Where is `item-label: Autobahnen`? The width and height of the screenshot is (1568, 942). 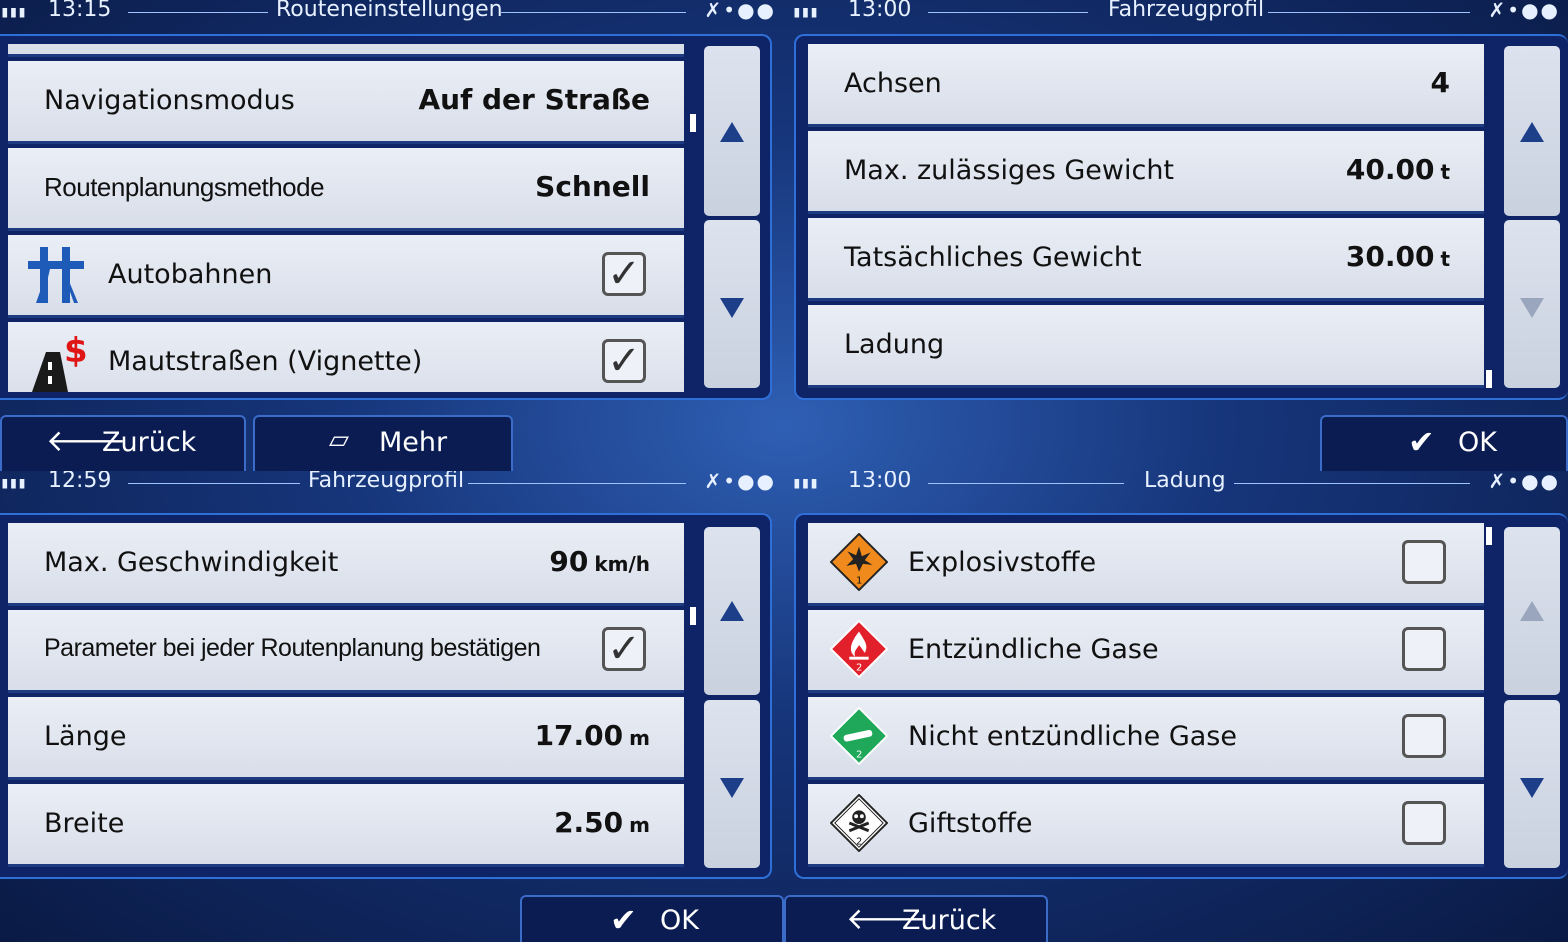 item-label: Autobahnen is located at coordinates (190, 274).